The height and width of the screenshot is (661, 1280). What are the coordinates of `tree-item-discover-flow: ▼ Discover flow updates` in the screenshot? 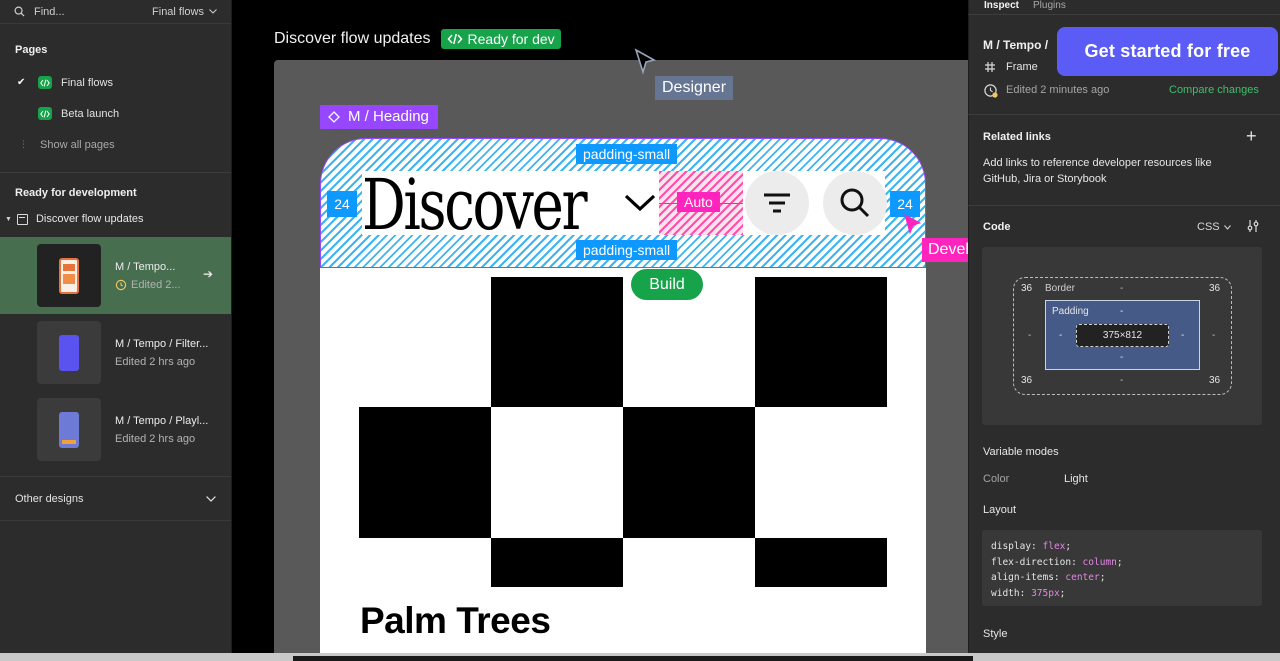 It's located at (115, 219).